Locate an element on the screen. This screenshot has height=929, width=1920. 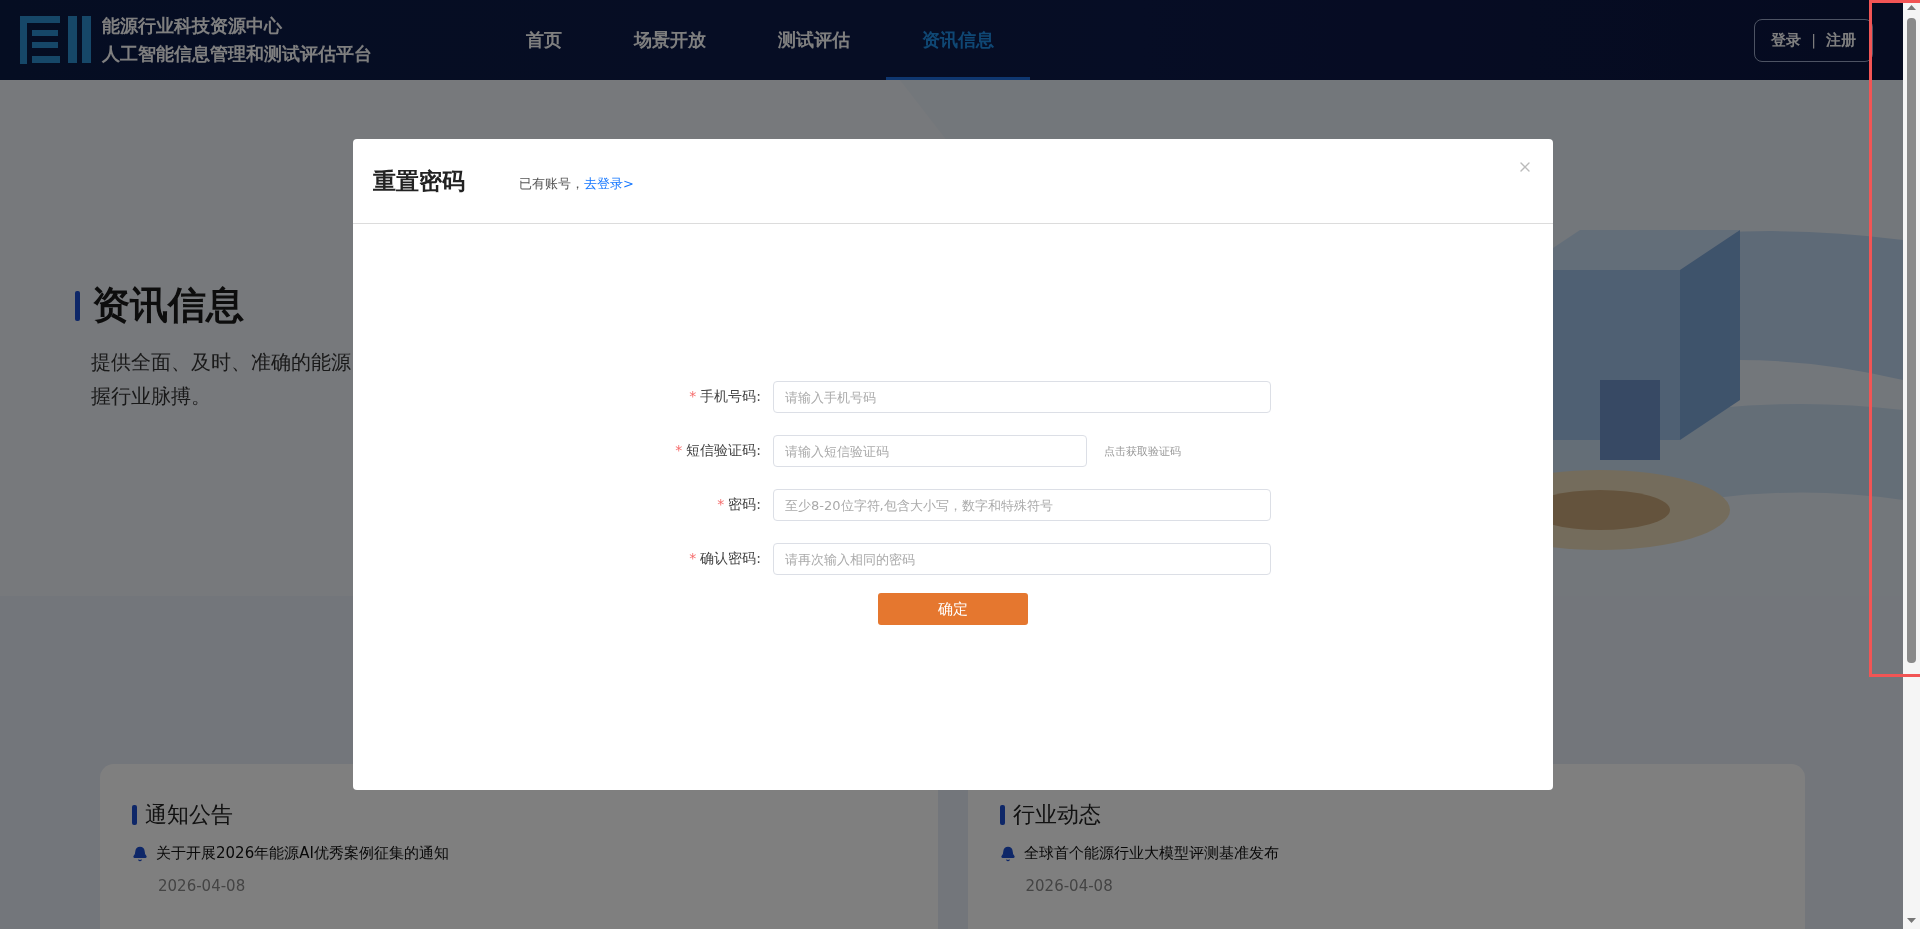
logo-icon is located at coordinates (56, 40).